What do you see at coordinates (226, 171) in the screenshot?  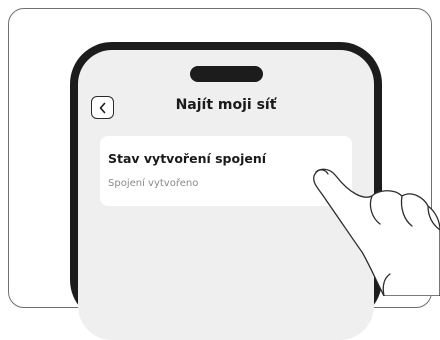 I see `connection-status-card: Stav vytvoření spojení Spojení vytvořeno` at bounding box center [226, 171].